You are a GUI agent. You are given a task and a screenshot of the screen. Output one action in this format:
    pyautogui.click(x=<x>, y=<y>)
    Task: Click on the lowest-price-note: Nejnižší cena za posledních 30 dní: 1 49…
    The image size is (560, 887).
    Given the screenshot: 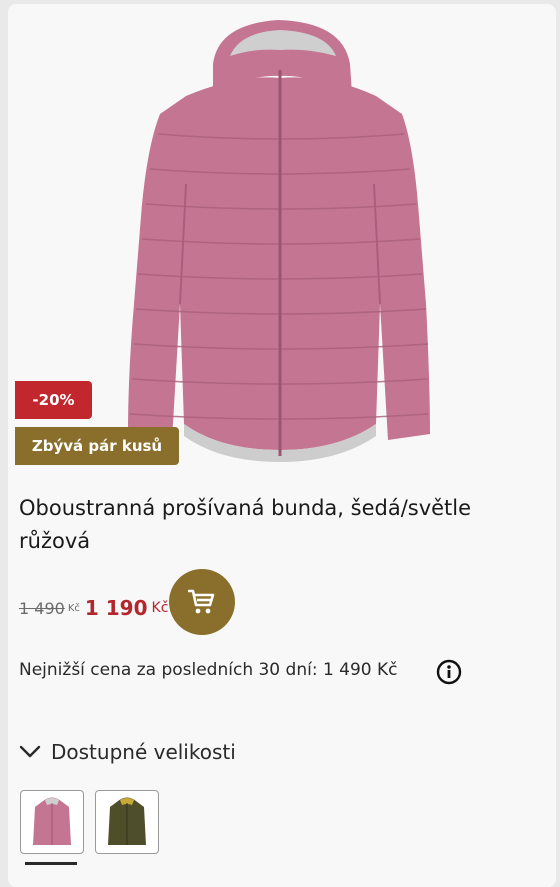 What is the action you would take?
    pyautogui.click(x=208, y=670)
    